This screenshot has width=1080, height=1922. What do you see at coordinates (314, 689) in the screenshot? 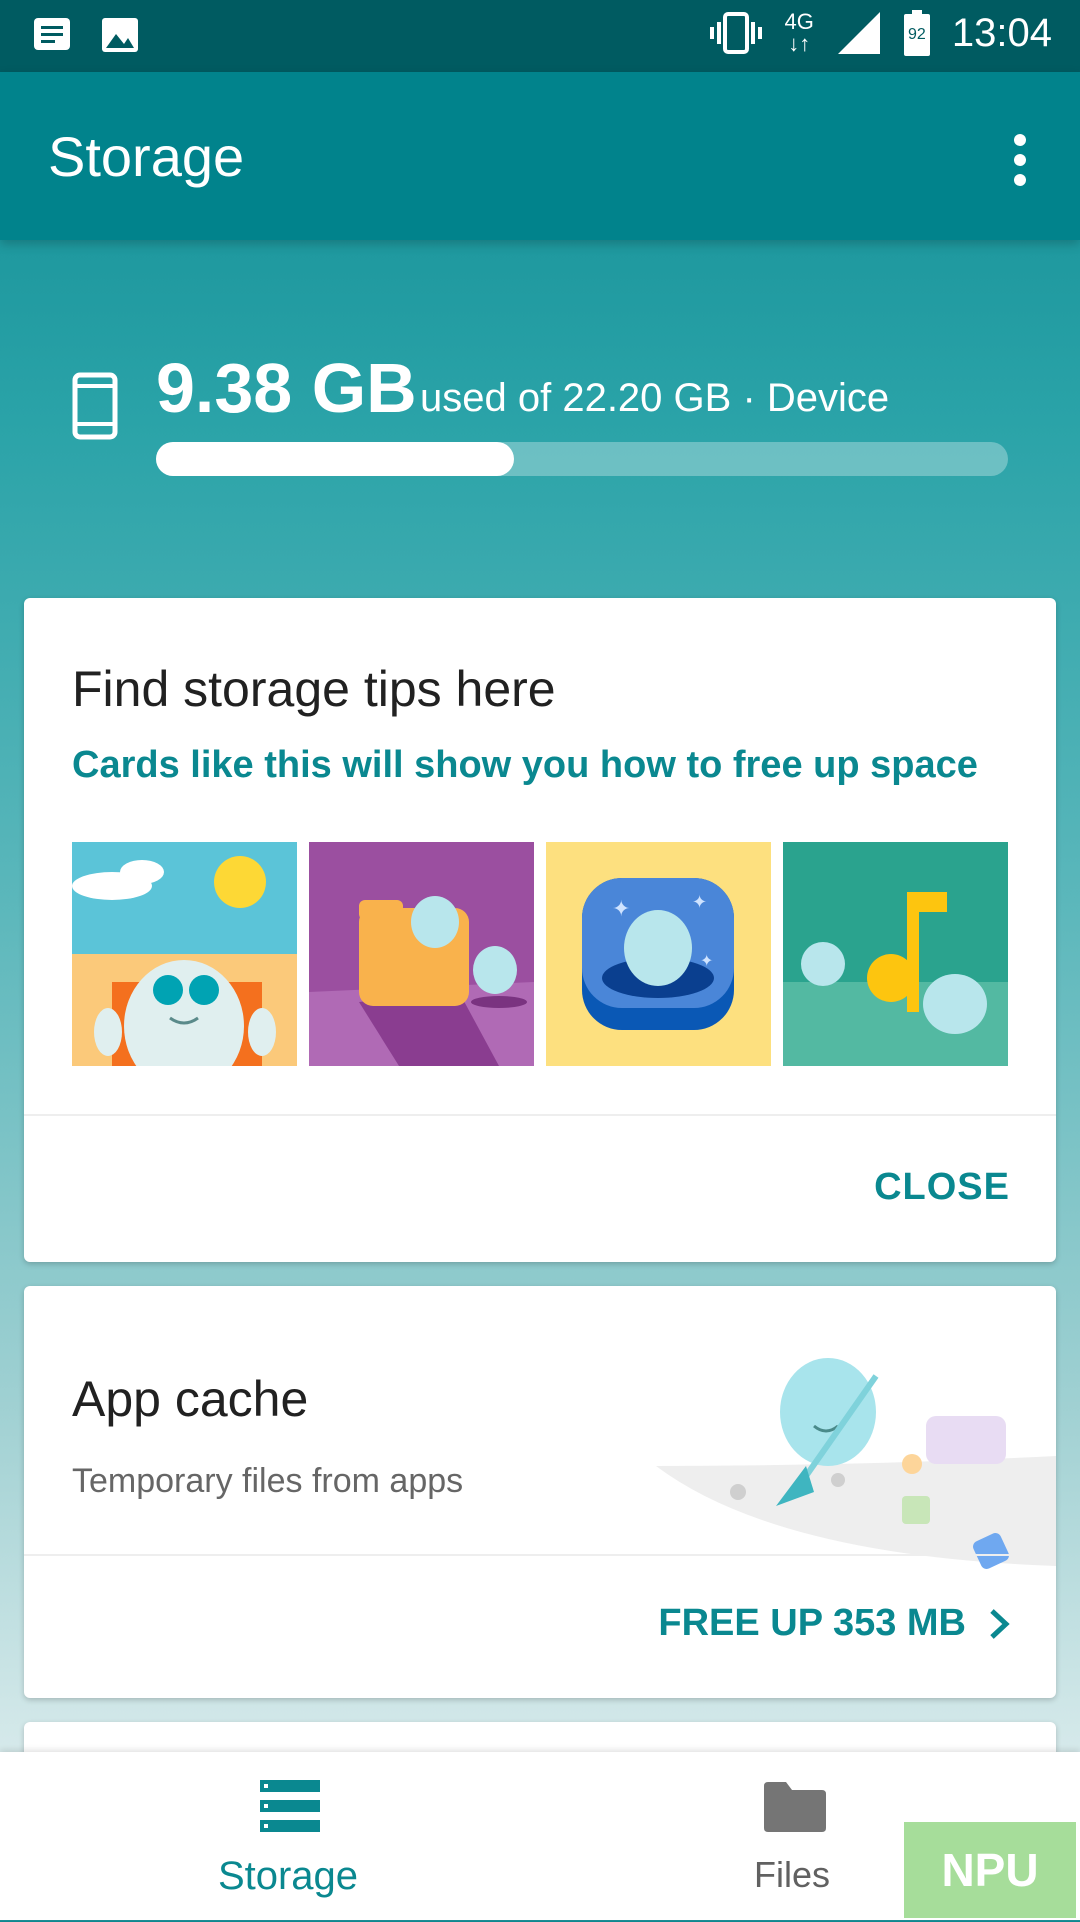
I see `tips-card-title: Find storage tips here` at bounding box center [314, 689].